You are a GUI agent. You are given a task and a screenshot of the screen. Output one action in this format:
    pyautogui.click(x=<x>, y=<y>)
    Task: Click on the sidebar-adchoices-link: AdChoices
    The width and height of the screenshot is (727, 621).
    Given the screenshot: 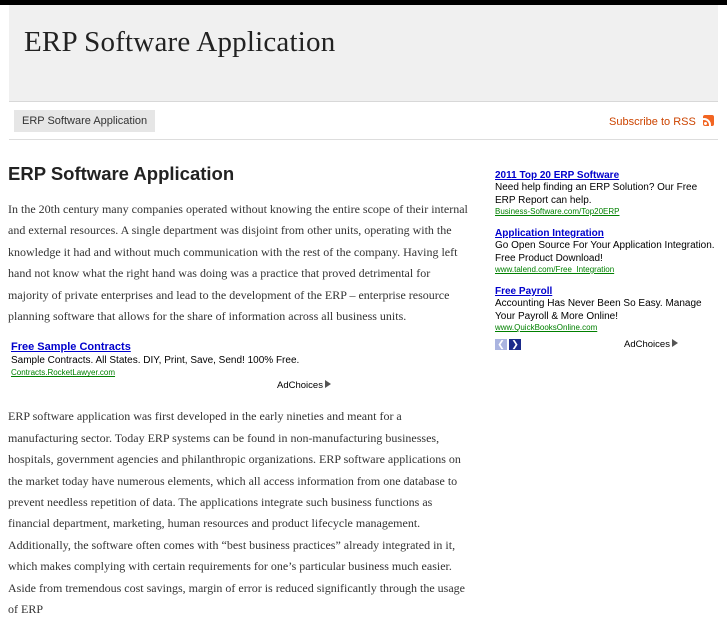 What is the action you would take?
    pyautogui.click(x=651, y=344)
    